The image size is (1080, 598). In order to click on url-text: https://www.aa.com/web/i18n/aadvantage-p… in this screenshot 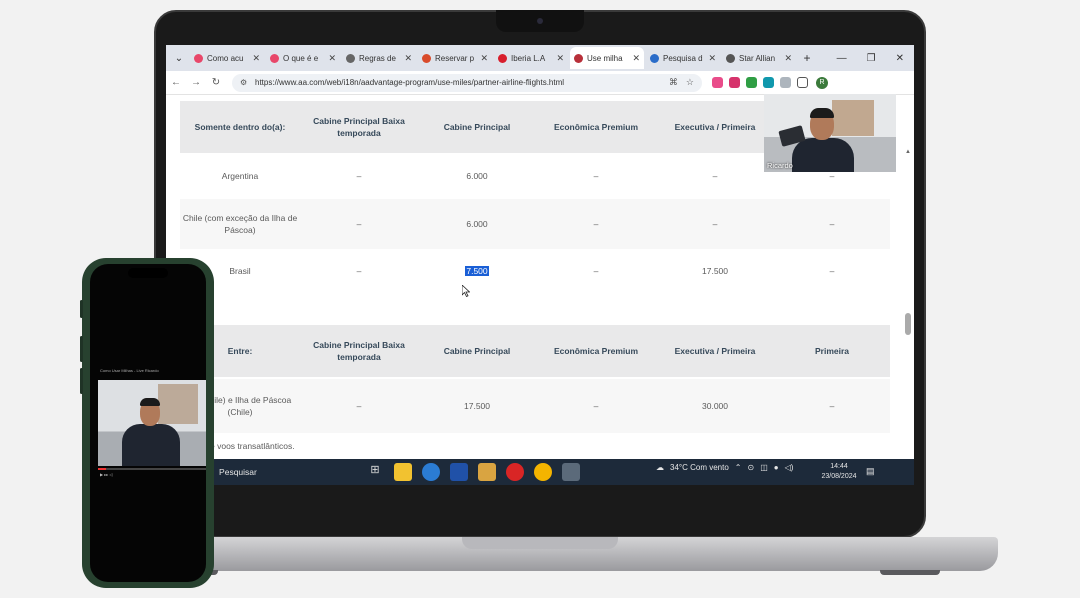, I will do `click(458, 82)`.